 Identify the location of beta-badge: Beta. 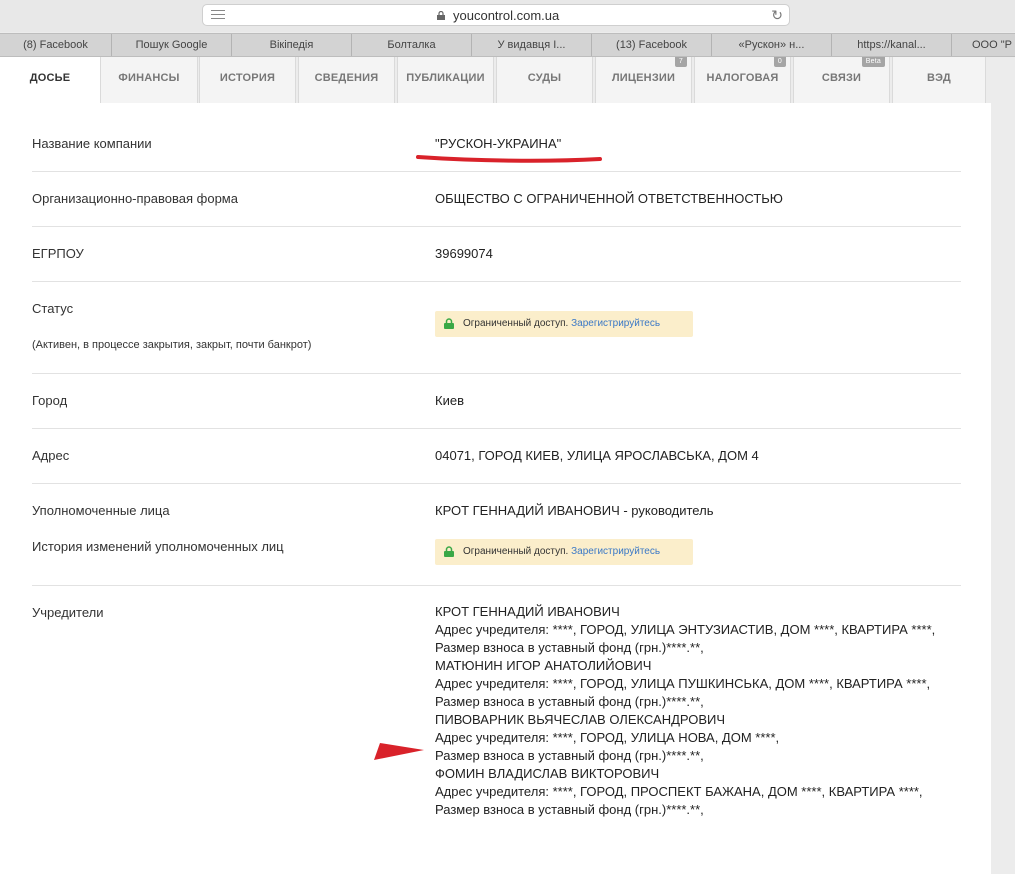
(873, 62).